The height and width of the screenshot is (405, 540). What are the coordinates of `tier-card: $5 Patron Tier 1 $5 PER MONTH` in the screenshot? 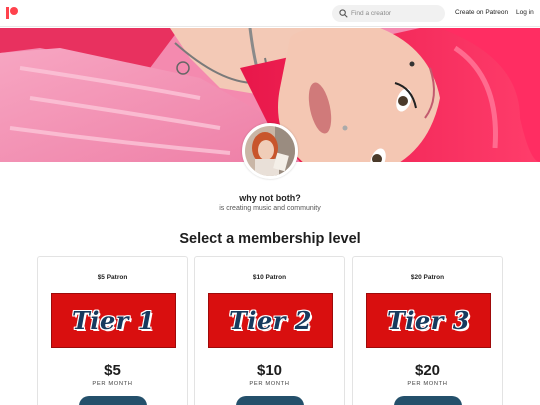 It's located at (112, 330).